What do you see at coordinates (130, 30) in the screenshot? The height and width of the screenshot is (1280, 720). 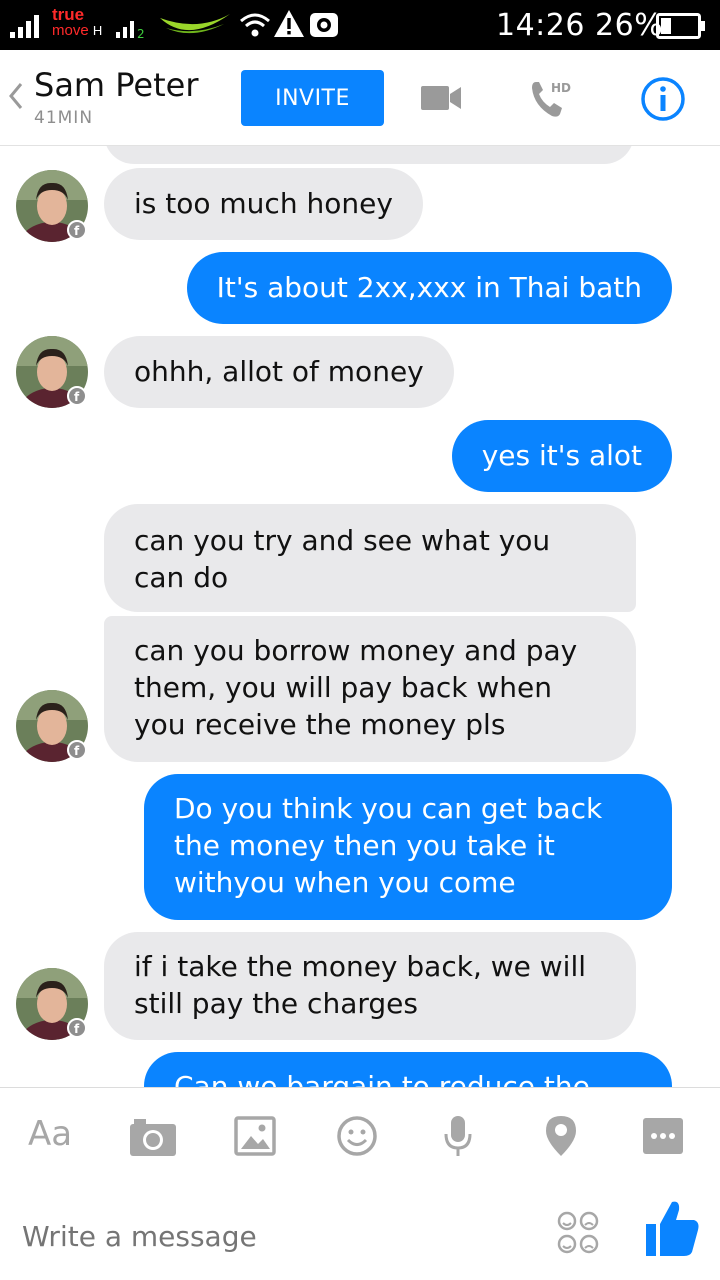 I see `signal-strength-2-icon: 2` at bounding box center [130, 30].